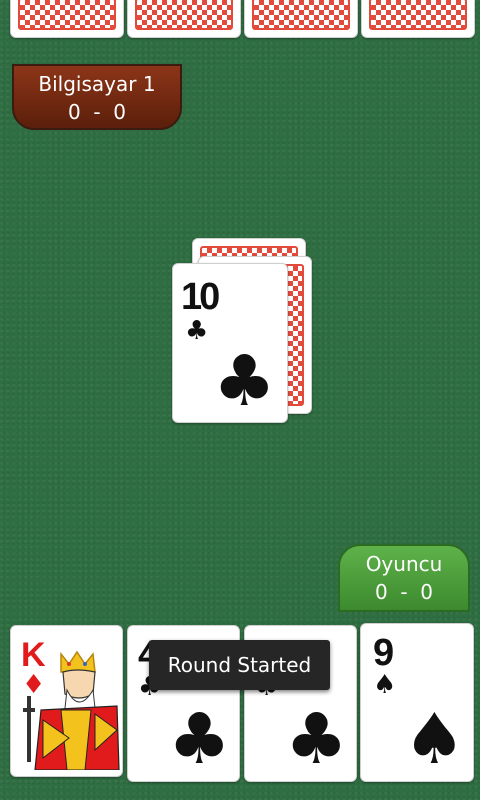 The width and height of the screenshot is (480, 800). Describe the element at coordinates (434, 739) in the screenshot. I see `spade-icon: ♠` at that location.